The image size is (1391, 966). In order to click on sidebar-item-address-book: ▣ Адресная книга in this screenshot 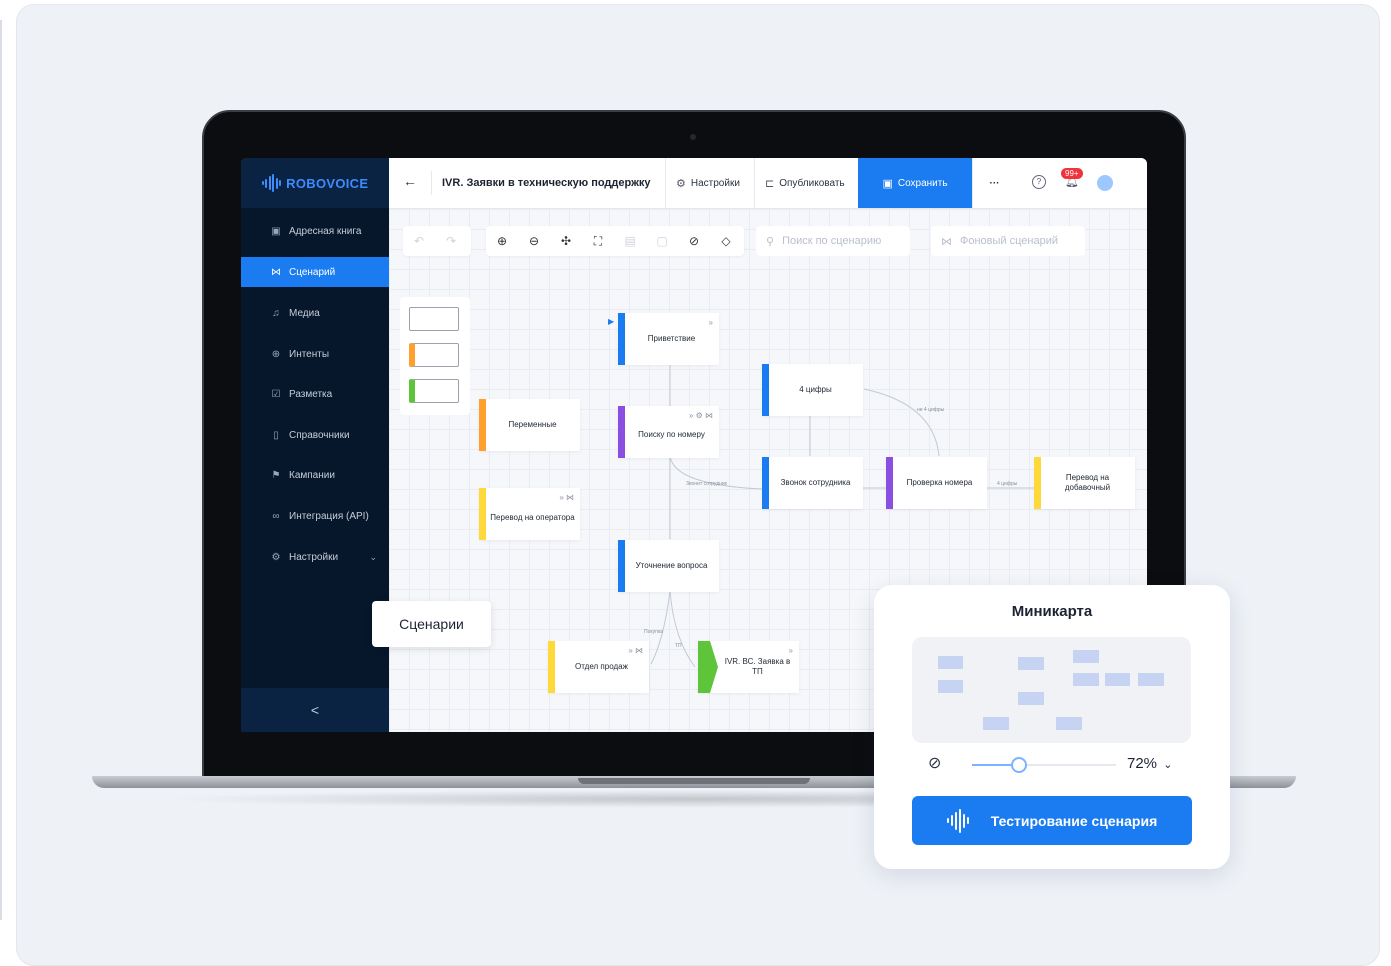, I will do `click(315, 231)`.